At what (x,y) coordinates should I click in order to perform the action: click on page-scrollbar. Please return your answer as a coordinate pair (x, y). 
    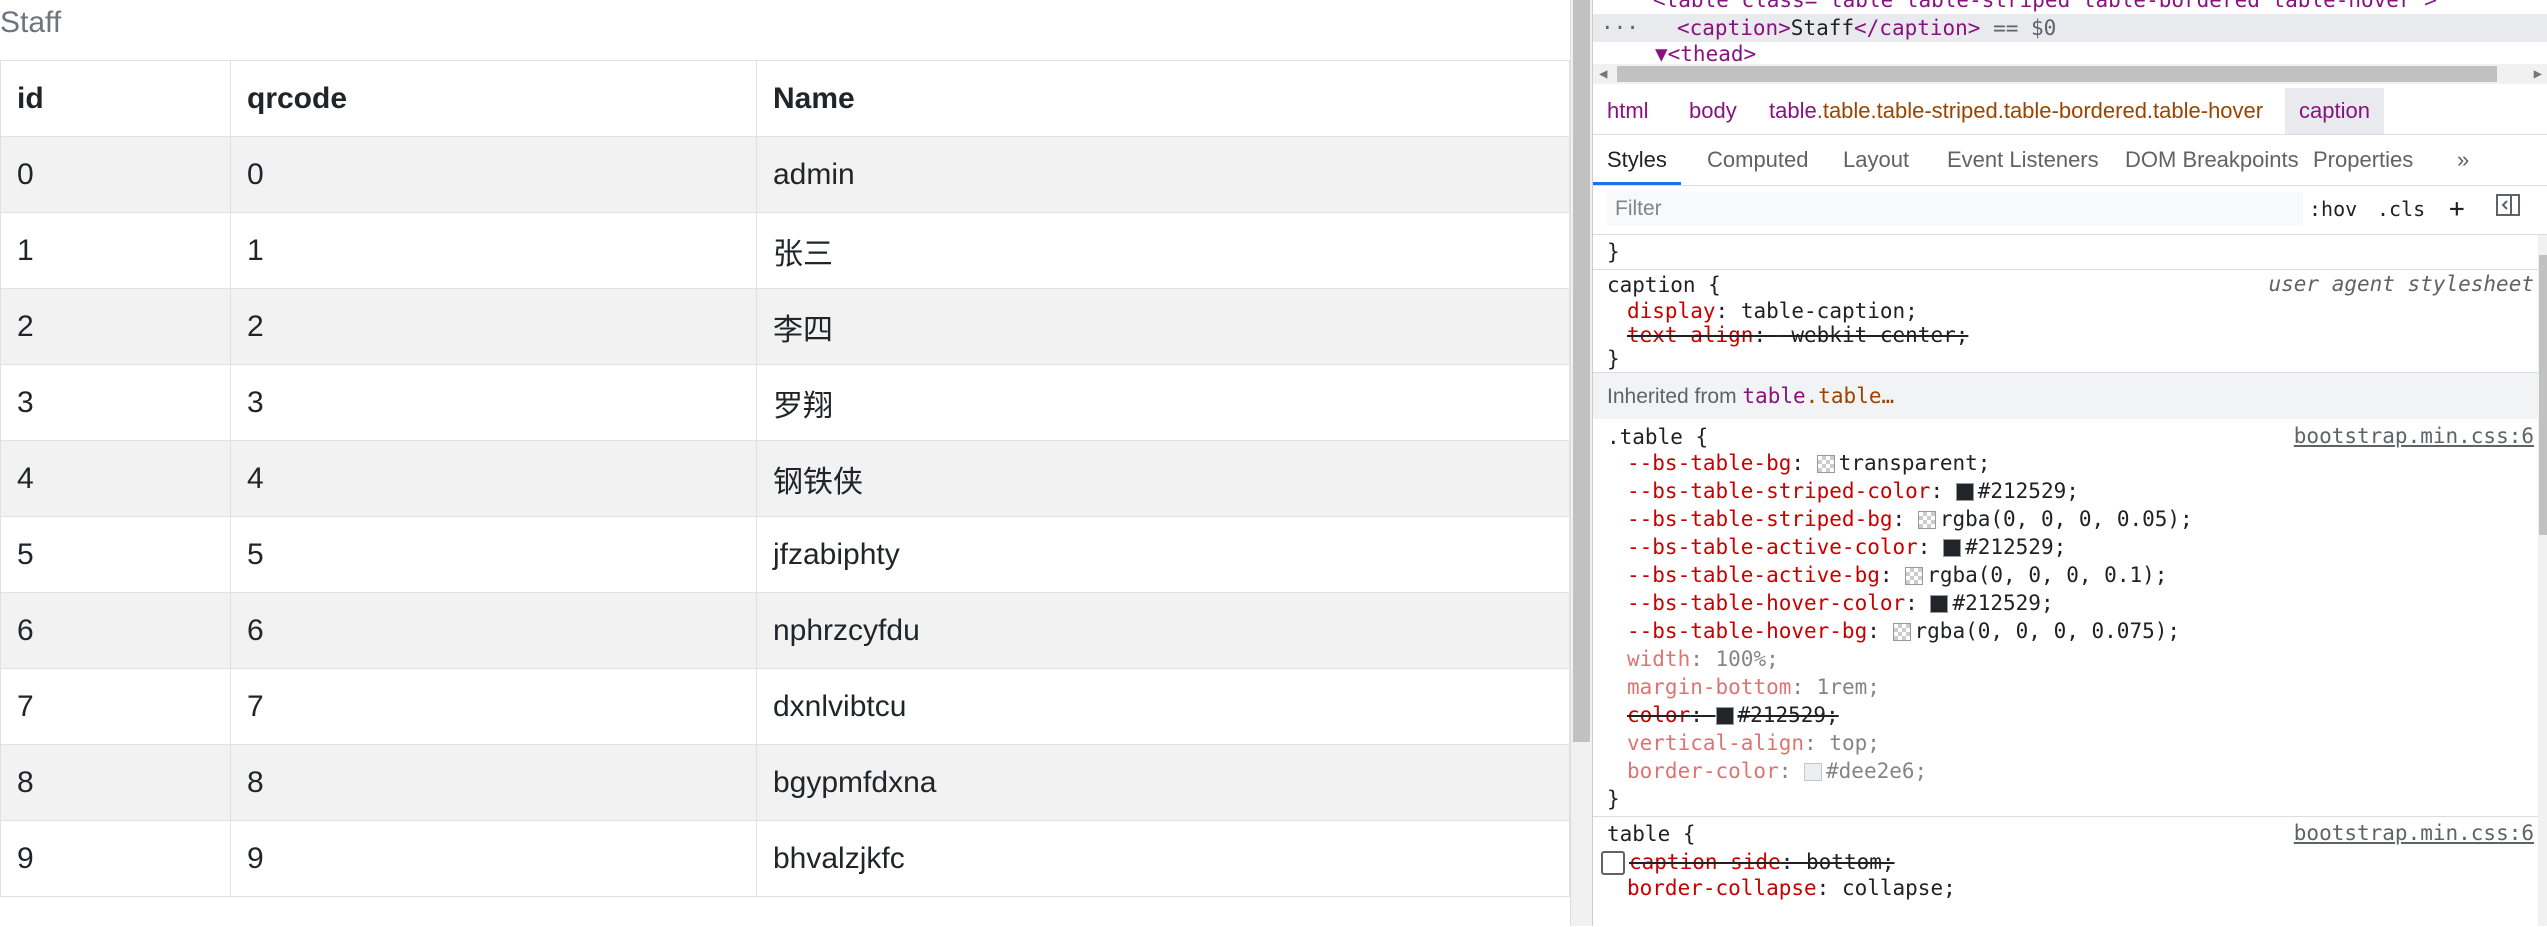
    Looking at the image, I should click on (1581, 463).